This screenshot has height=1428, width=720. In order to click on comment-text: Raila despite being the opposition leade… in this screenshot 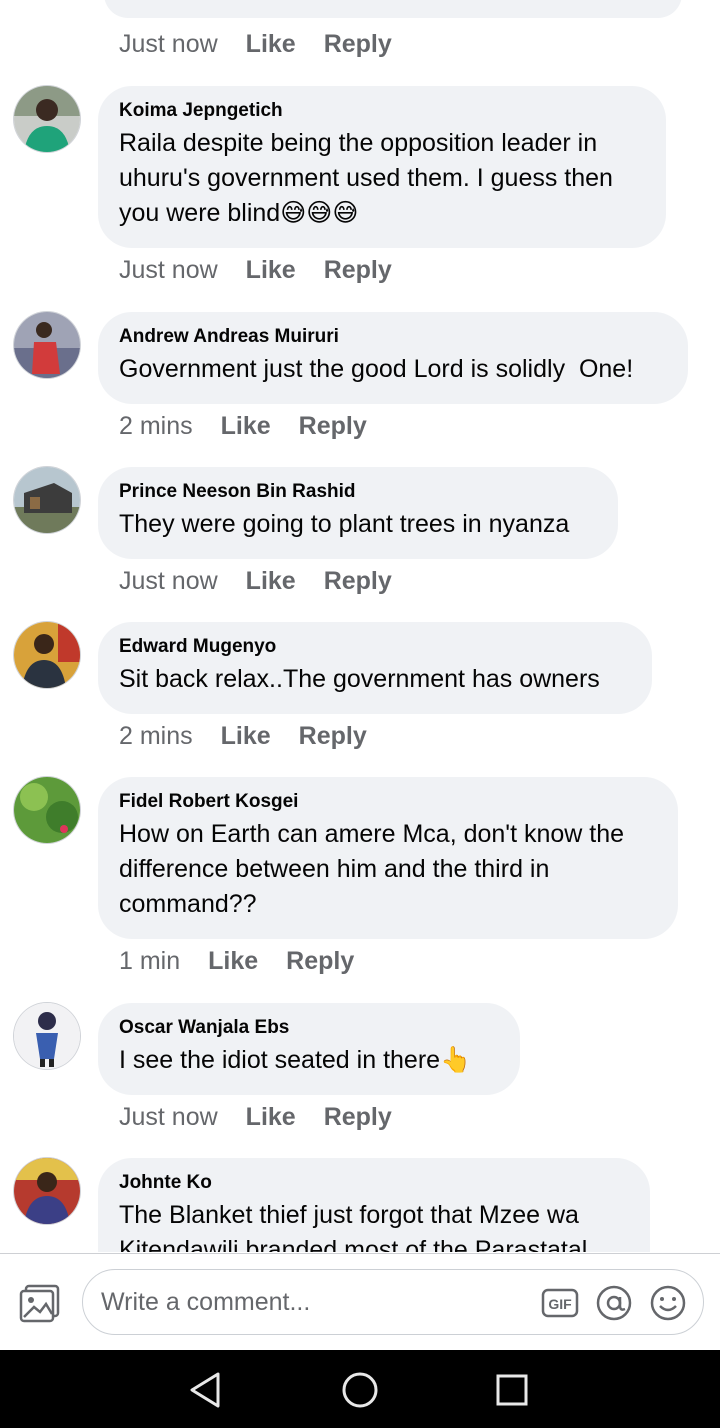, I will do `click(369, 178)`.